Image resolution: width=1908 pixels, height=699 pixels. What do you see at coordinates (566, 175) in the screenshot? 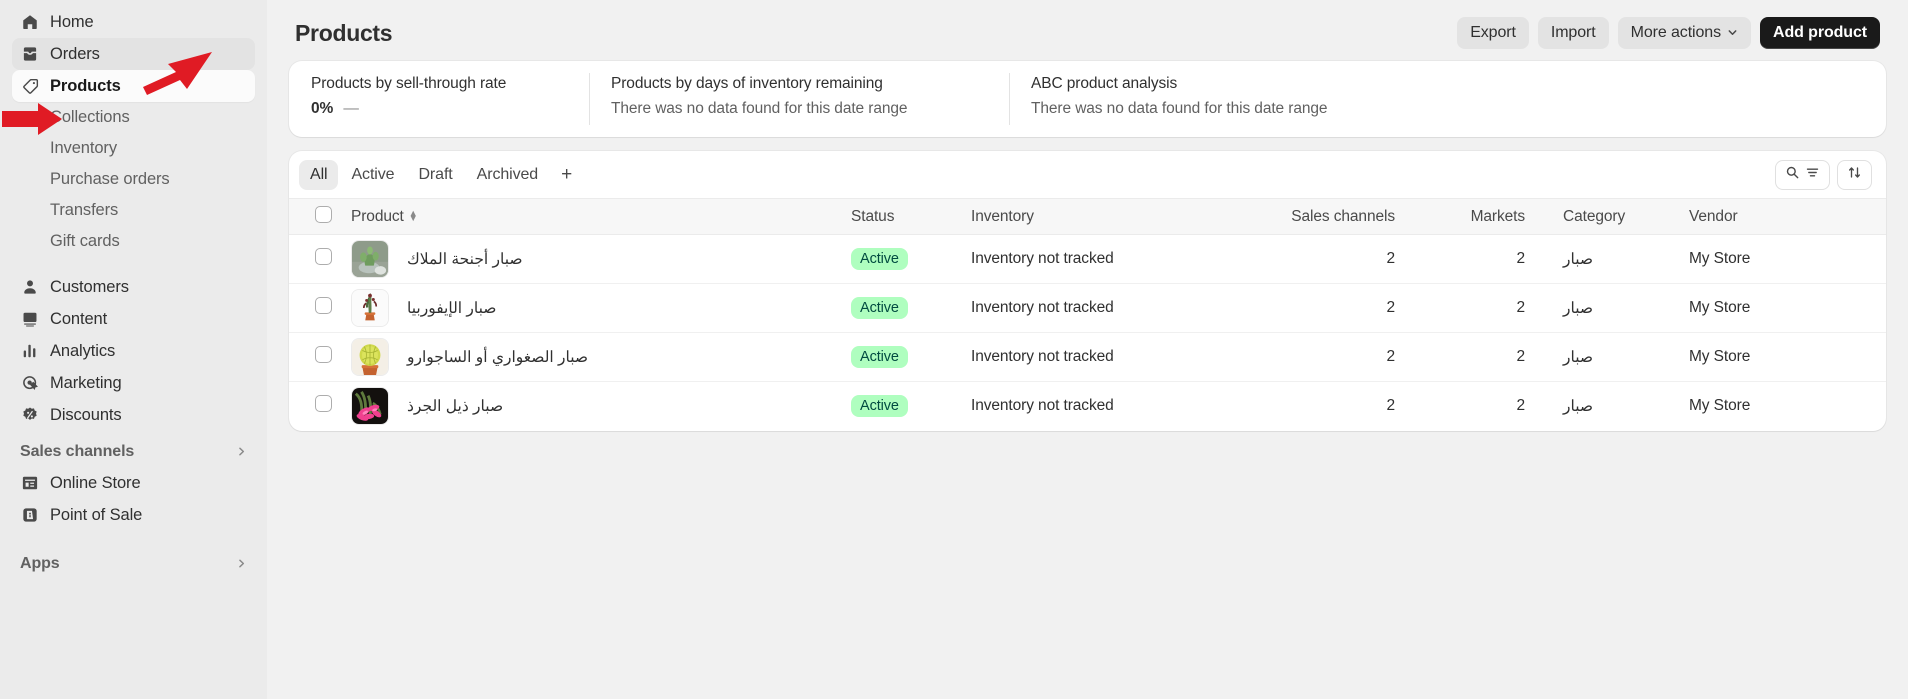
I see `add-view-tab-button: +` at bounding box center [566, 175].